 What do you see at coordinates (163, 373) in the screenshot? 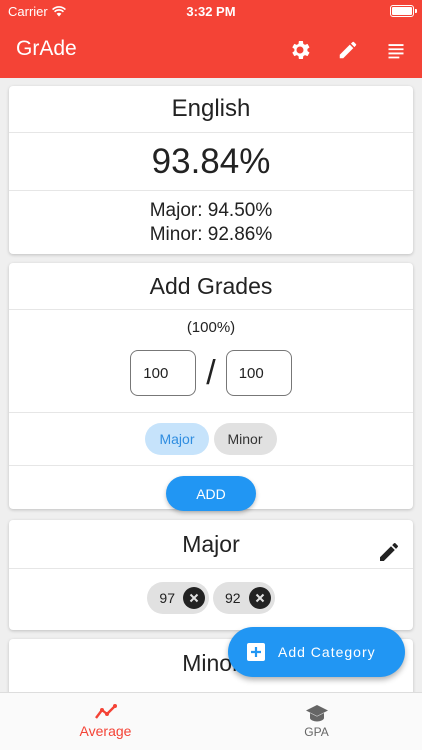
I see `earned-points-input: 100` at bounding box center [163, 373].